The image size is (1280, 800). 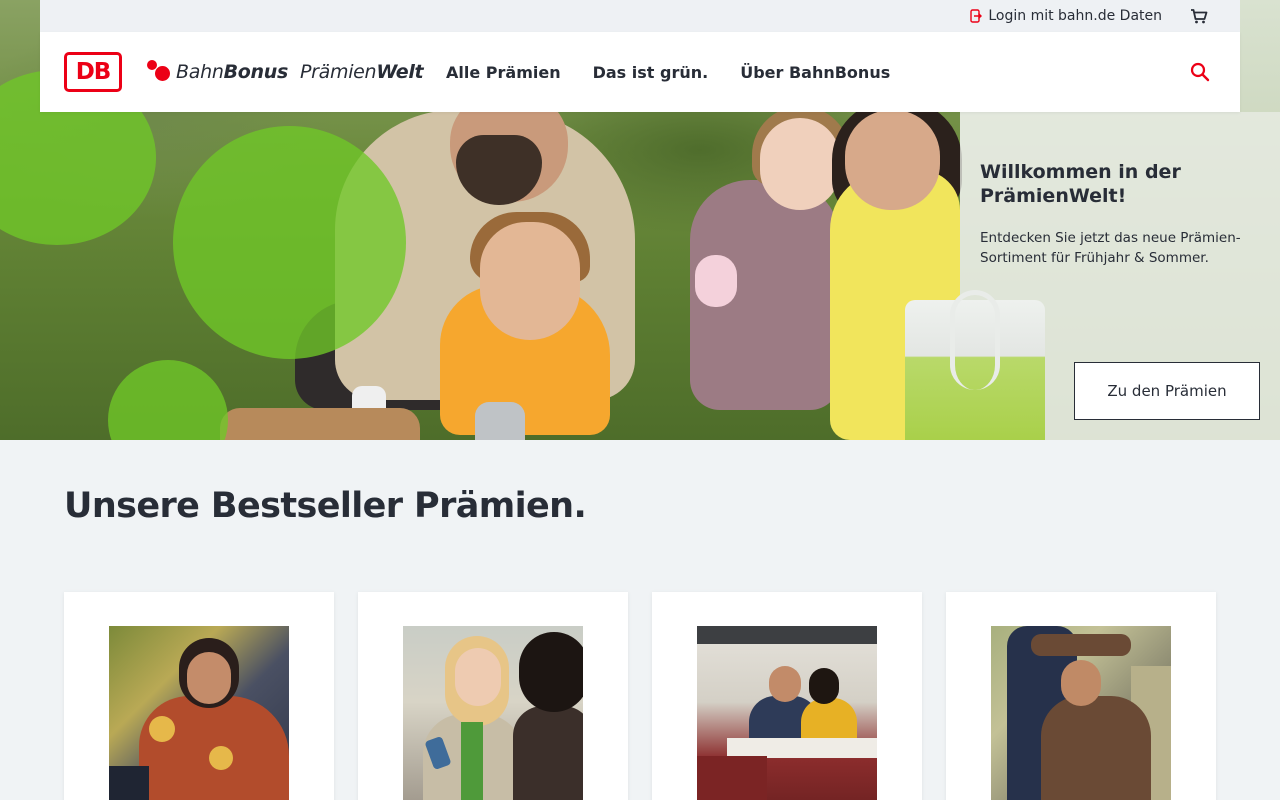 I want to click on hero-figure-mom-head, so click(x=892, y=160).